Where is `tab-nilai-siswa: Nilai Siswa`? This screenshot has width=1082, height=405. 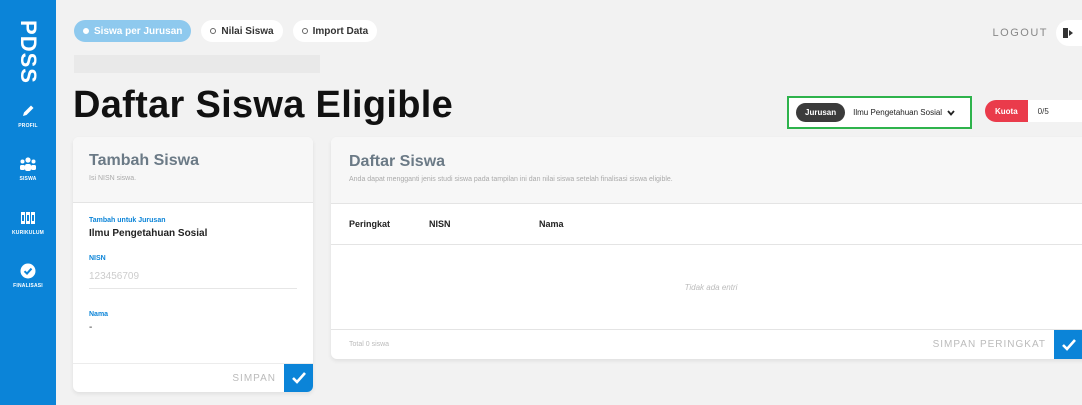
tab-nilai-siswa: Nilai Siswa is located at coordinates (242, 31).